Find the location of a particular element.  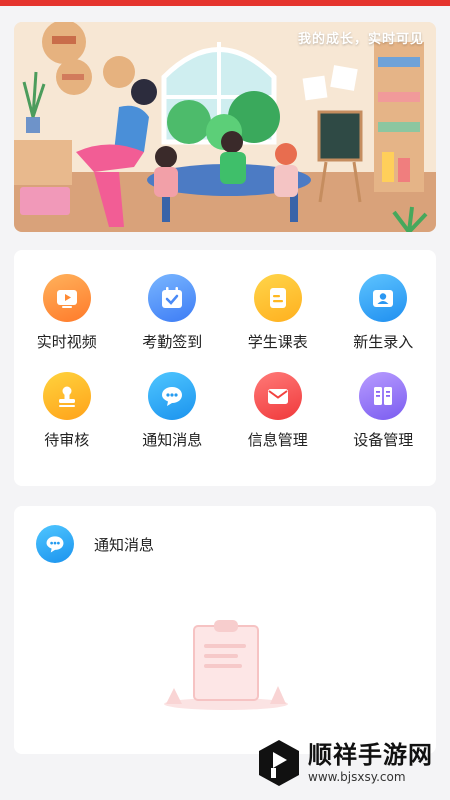

menu-item-pending-review: 待审核 is located at coordinates (67, 411).